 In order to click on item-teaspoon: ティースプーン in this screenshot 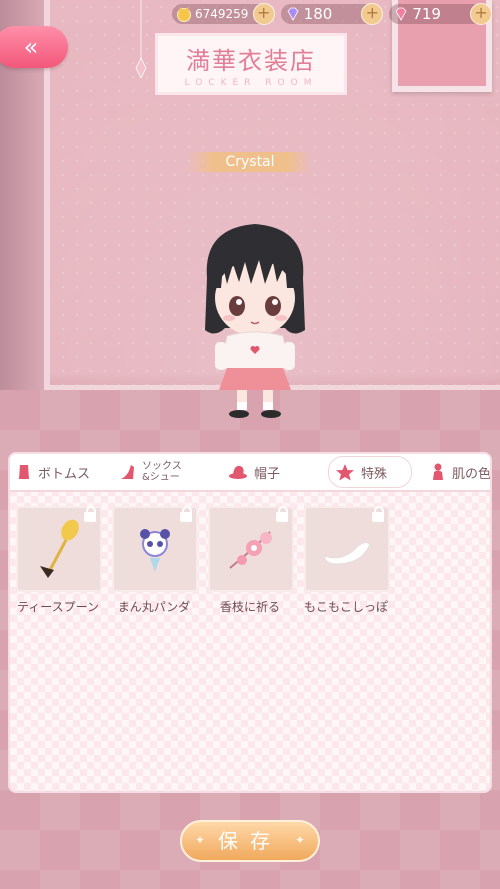, I will do `click(59, 560)`.